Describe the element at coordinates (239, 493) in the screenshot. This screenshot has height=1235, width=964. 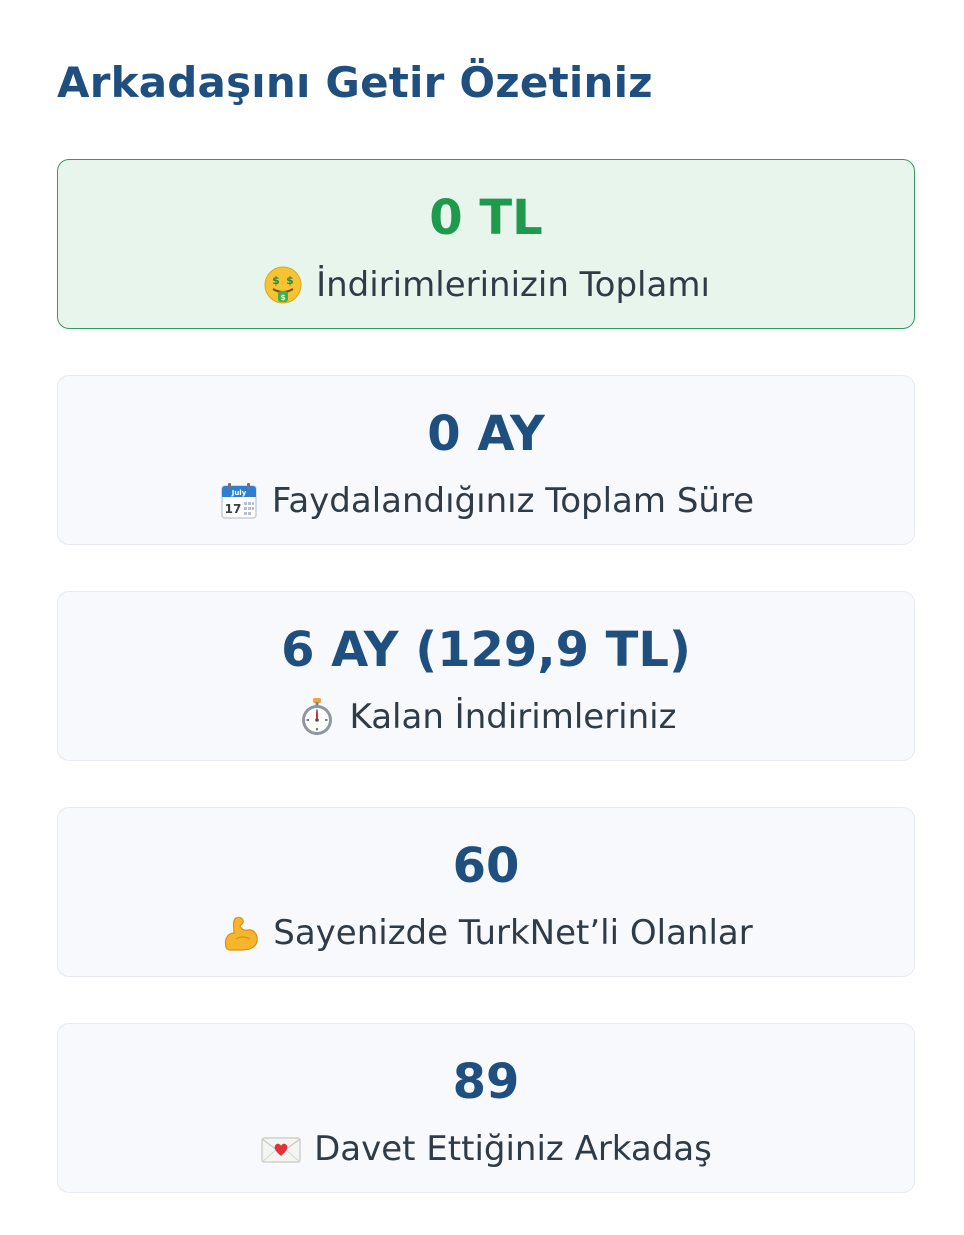
I see `calendar-icon-month: July` at that location.